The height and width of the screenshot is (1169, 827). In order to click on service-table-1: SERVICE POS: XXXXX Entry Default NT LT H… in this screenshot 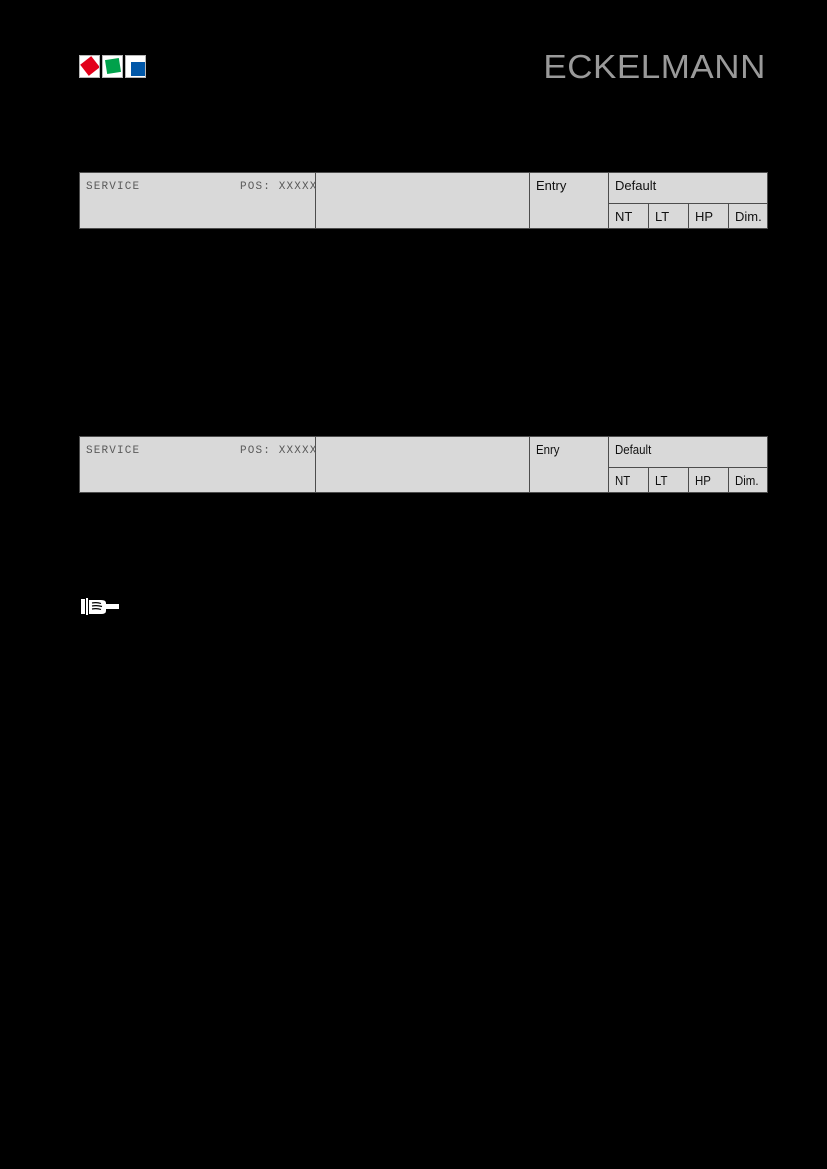, I will do `click(424, 200)`.